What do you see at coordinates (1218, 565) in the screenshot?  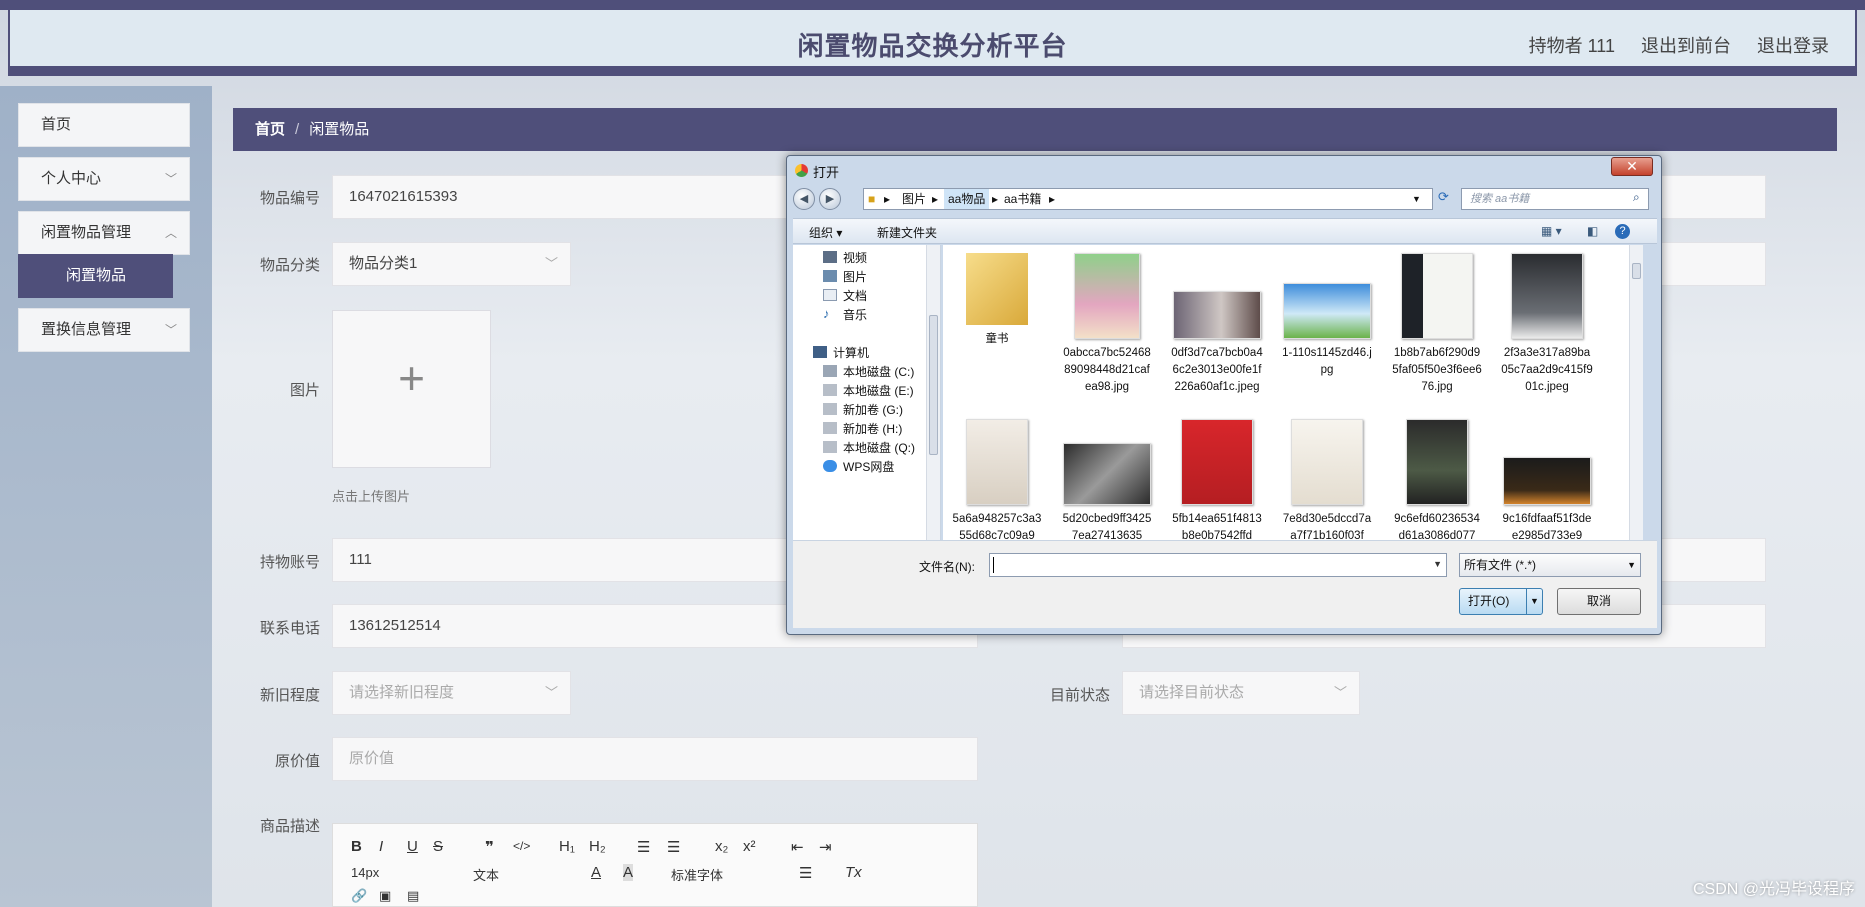 I see `filename-input: ▼` at bounding box center [1218, 565].